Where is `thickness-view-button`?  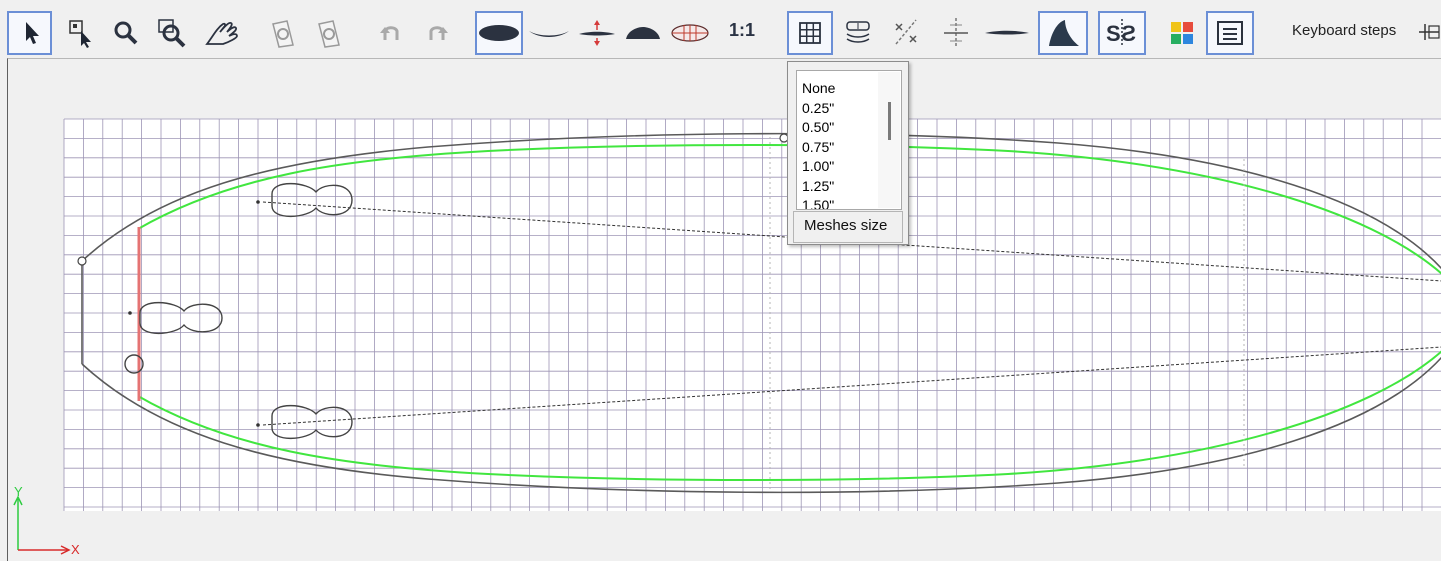
thickness-view-button is located at coordinates (597, 33).